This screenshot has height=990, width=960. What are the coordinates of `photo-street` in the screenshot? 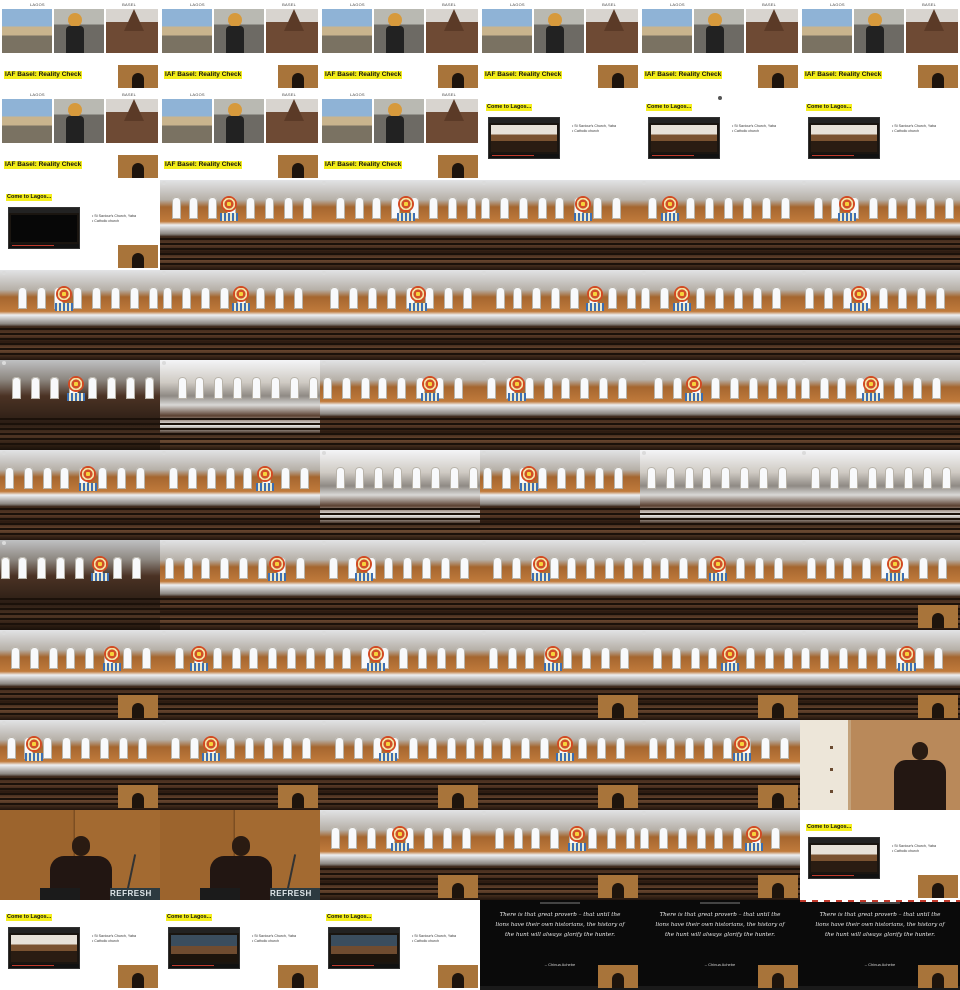 It's located at (187, 31).